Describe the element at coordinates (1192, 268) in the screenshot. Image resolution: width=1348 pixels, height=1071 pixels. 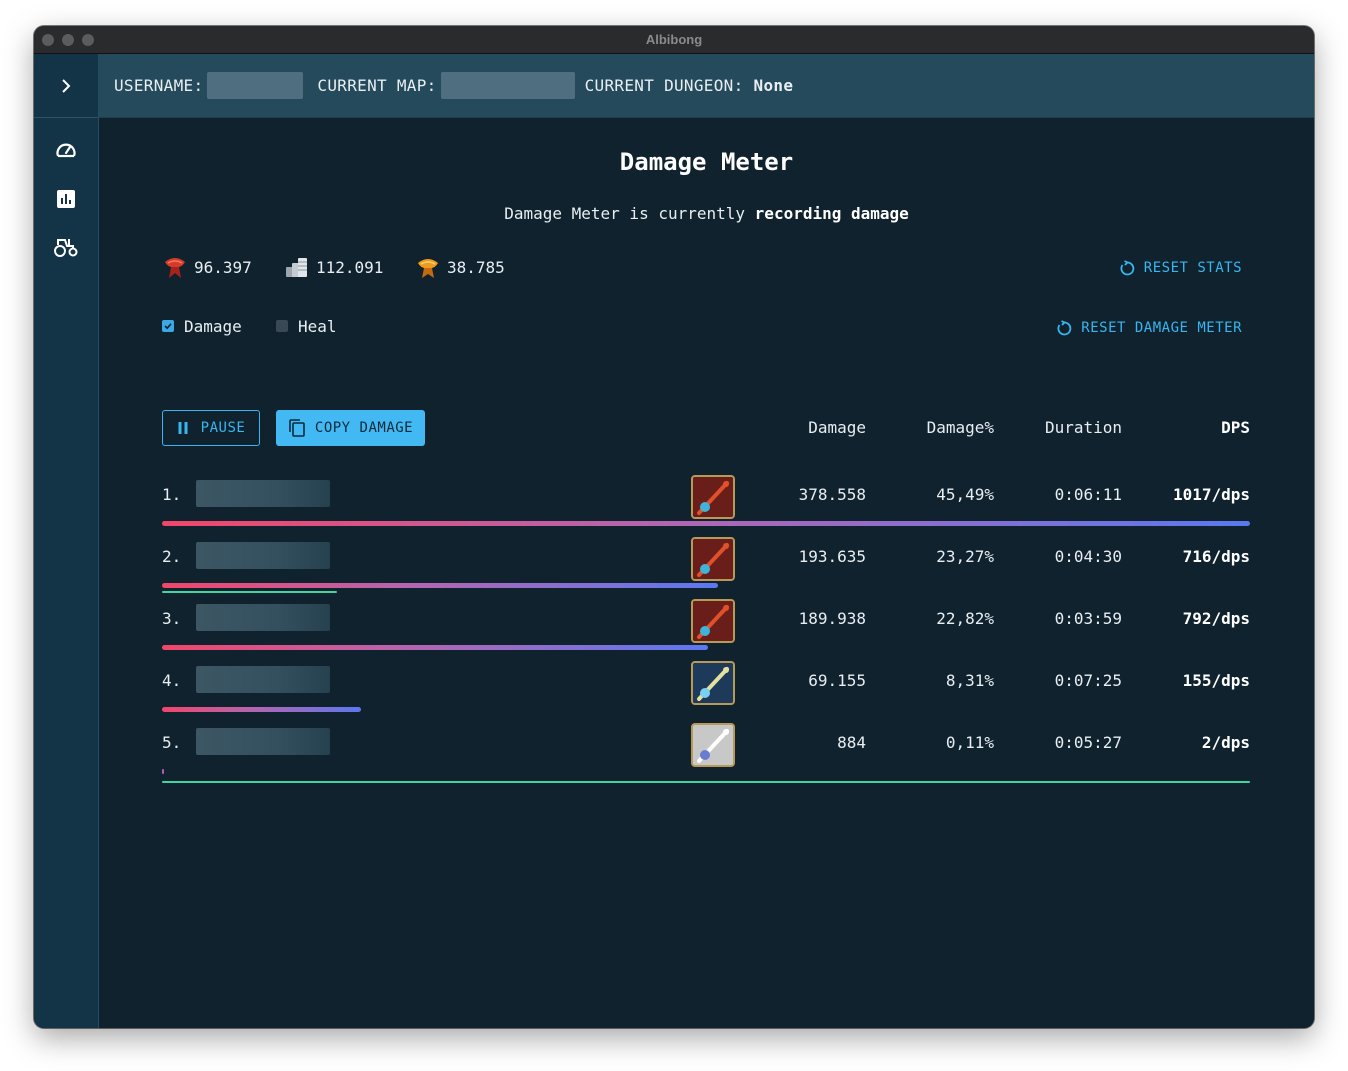
I see `reset-stats-label: RESET STATS` at that location.